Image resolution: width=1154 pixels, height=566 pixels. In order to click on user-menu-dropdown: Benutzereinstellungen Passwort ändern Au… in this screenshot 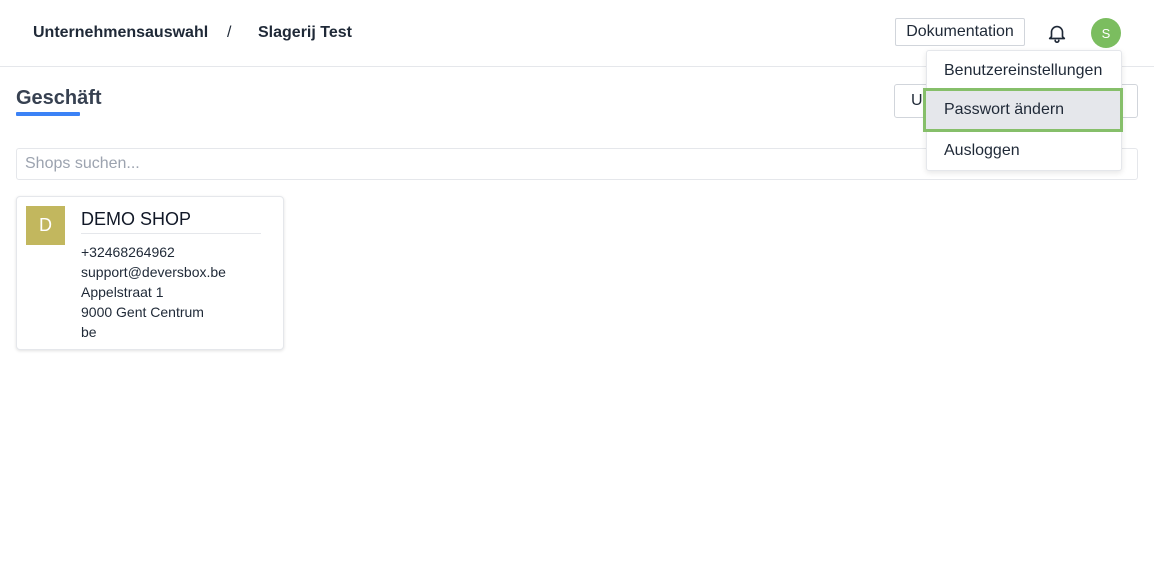, I will do `click(1023, 110)`.